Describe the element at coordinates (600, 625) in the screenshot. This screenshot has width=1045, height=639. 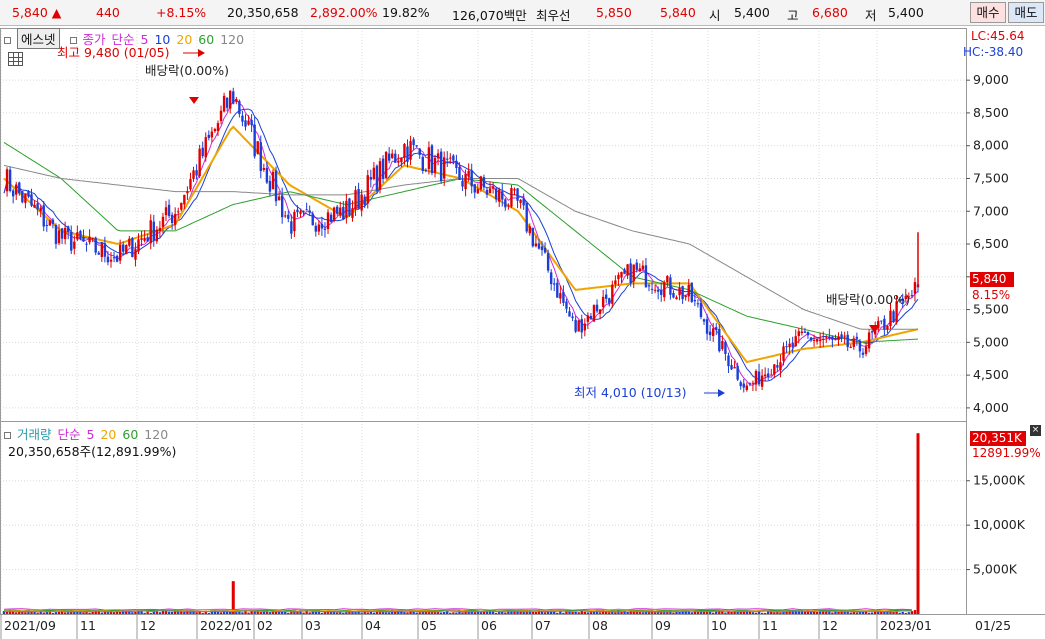
I see `date-tick-label: 08` at that location.